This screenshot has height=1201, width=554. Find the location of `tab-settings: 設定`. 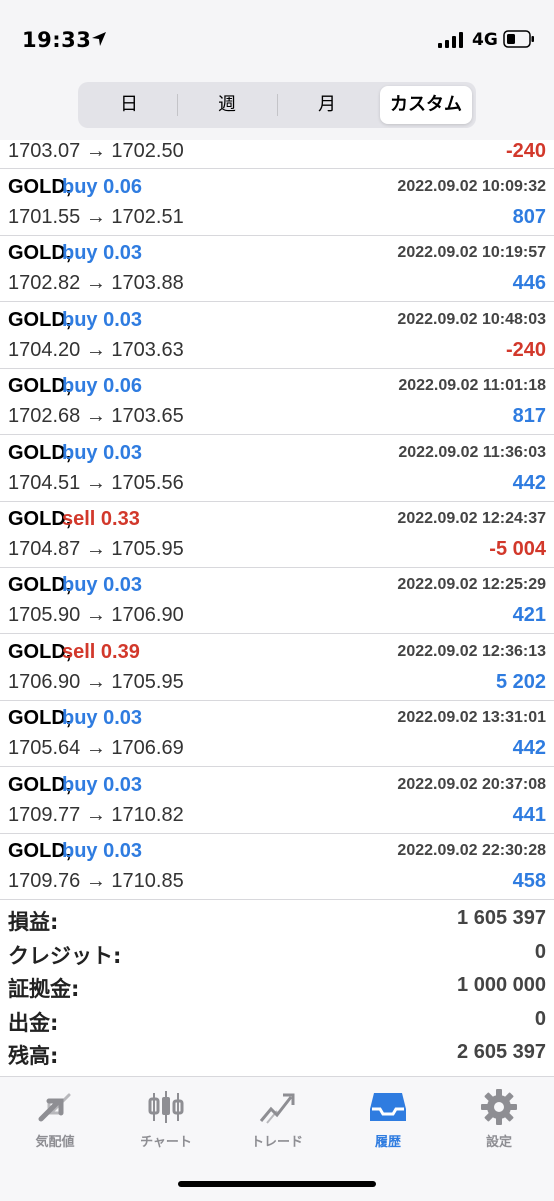

tab-settings: 設定 is located at coordinates (499, 1122).